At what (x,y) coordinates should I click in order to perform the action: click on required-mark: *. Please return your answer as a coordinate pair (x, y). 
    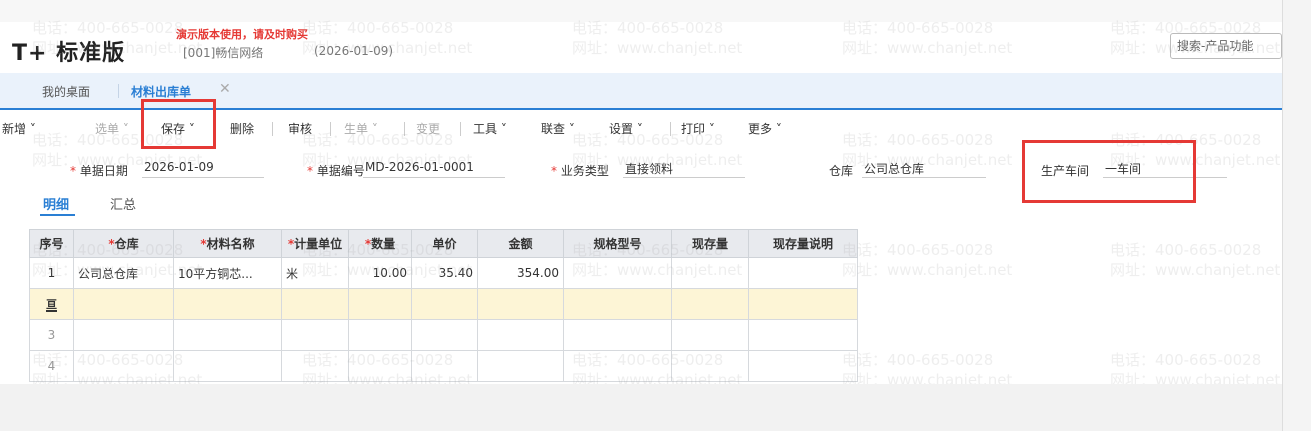
    Looking at the image, I should click on (556, 171).